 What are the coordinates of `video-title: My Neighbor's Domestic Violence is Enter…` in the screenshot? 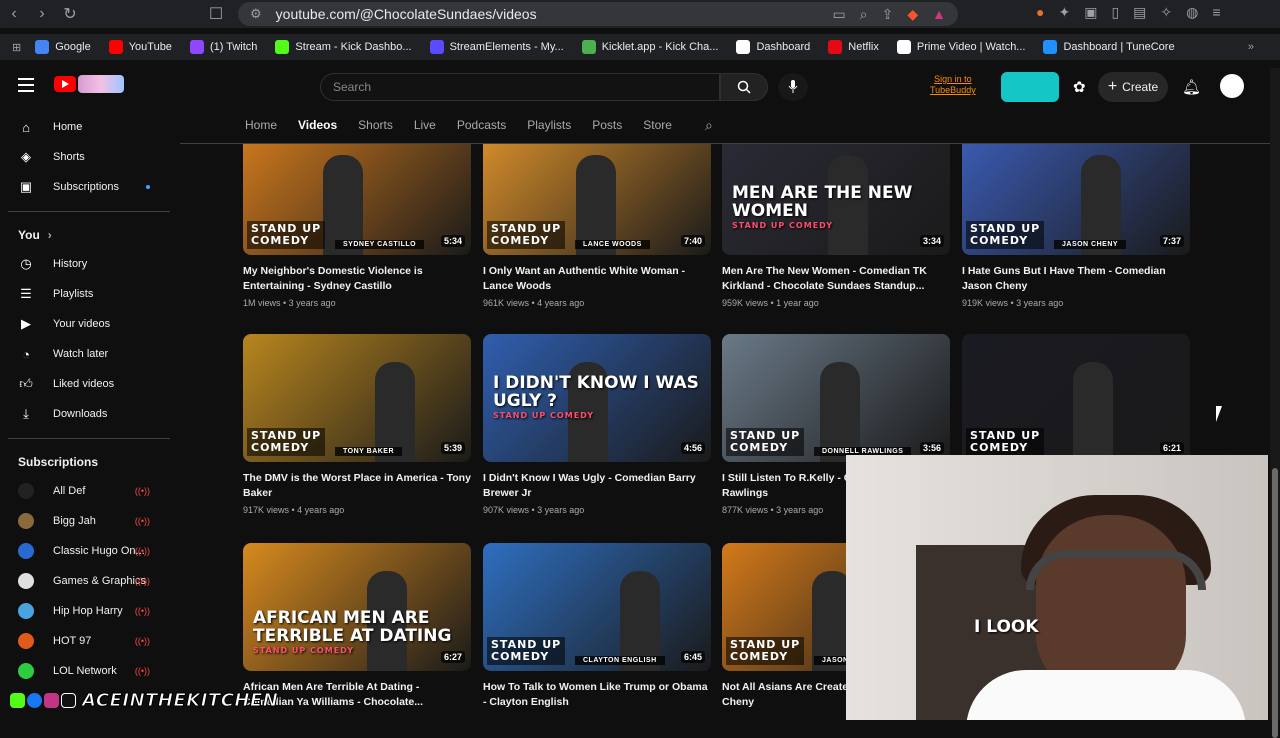 It's located at (357, 279).